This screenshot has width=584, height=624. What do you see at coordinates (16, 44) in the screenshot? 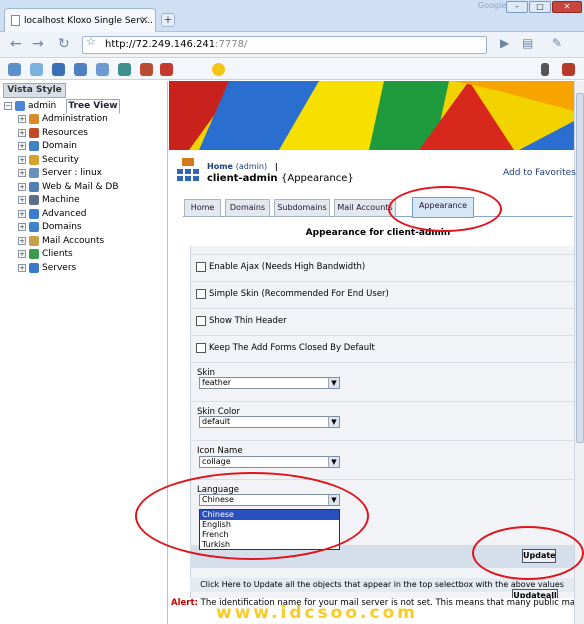
I see `back-icon: ←` at bounding box center [16, 44].